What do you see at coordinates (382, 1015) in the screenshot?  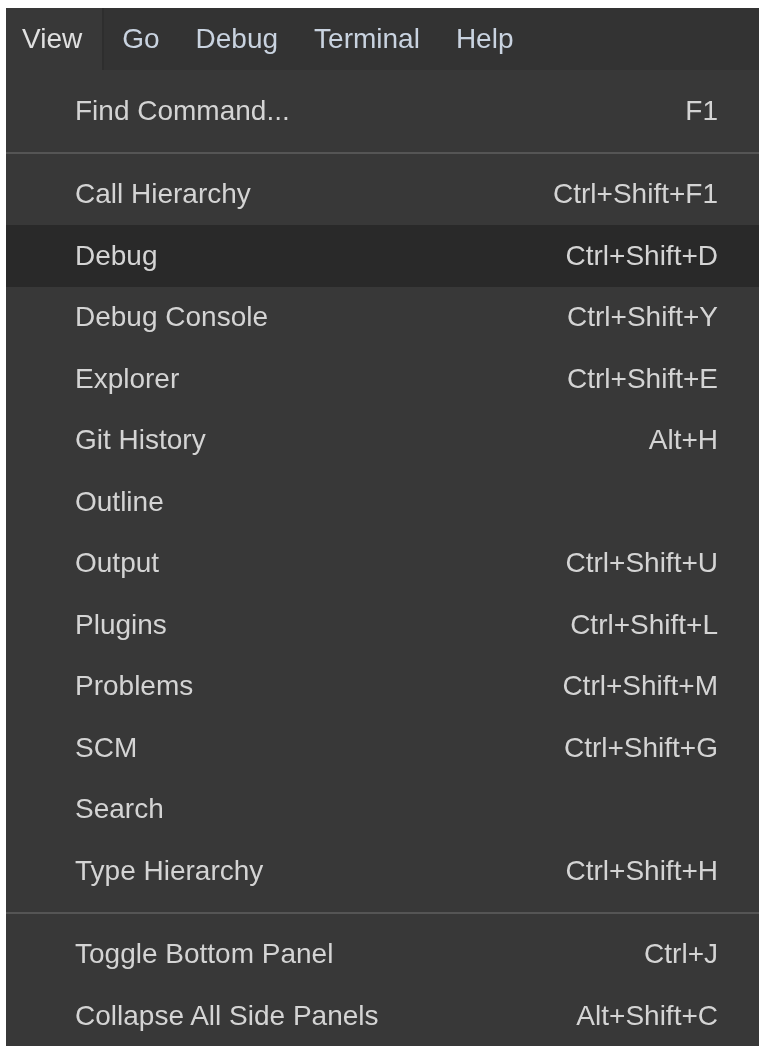 I see `menu-item: Collapse All Side Panels Alt+Shift+C` at bounding box center [382, 1015].